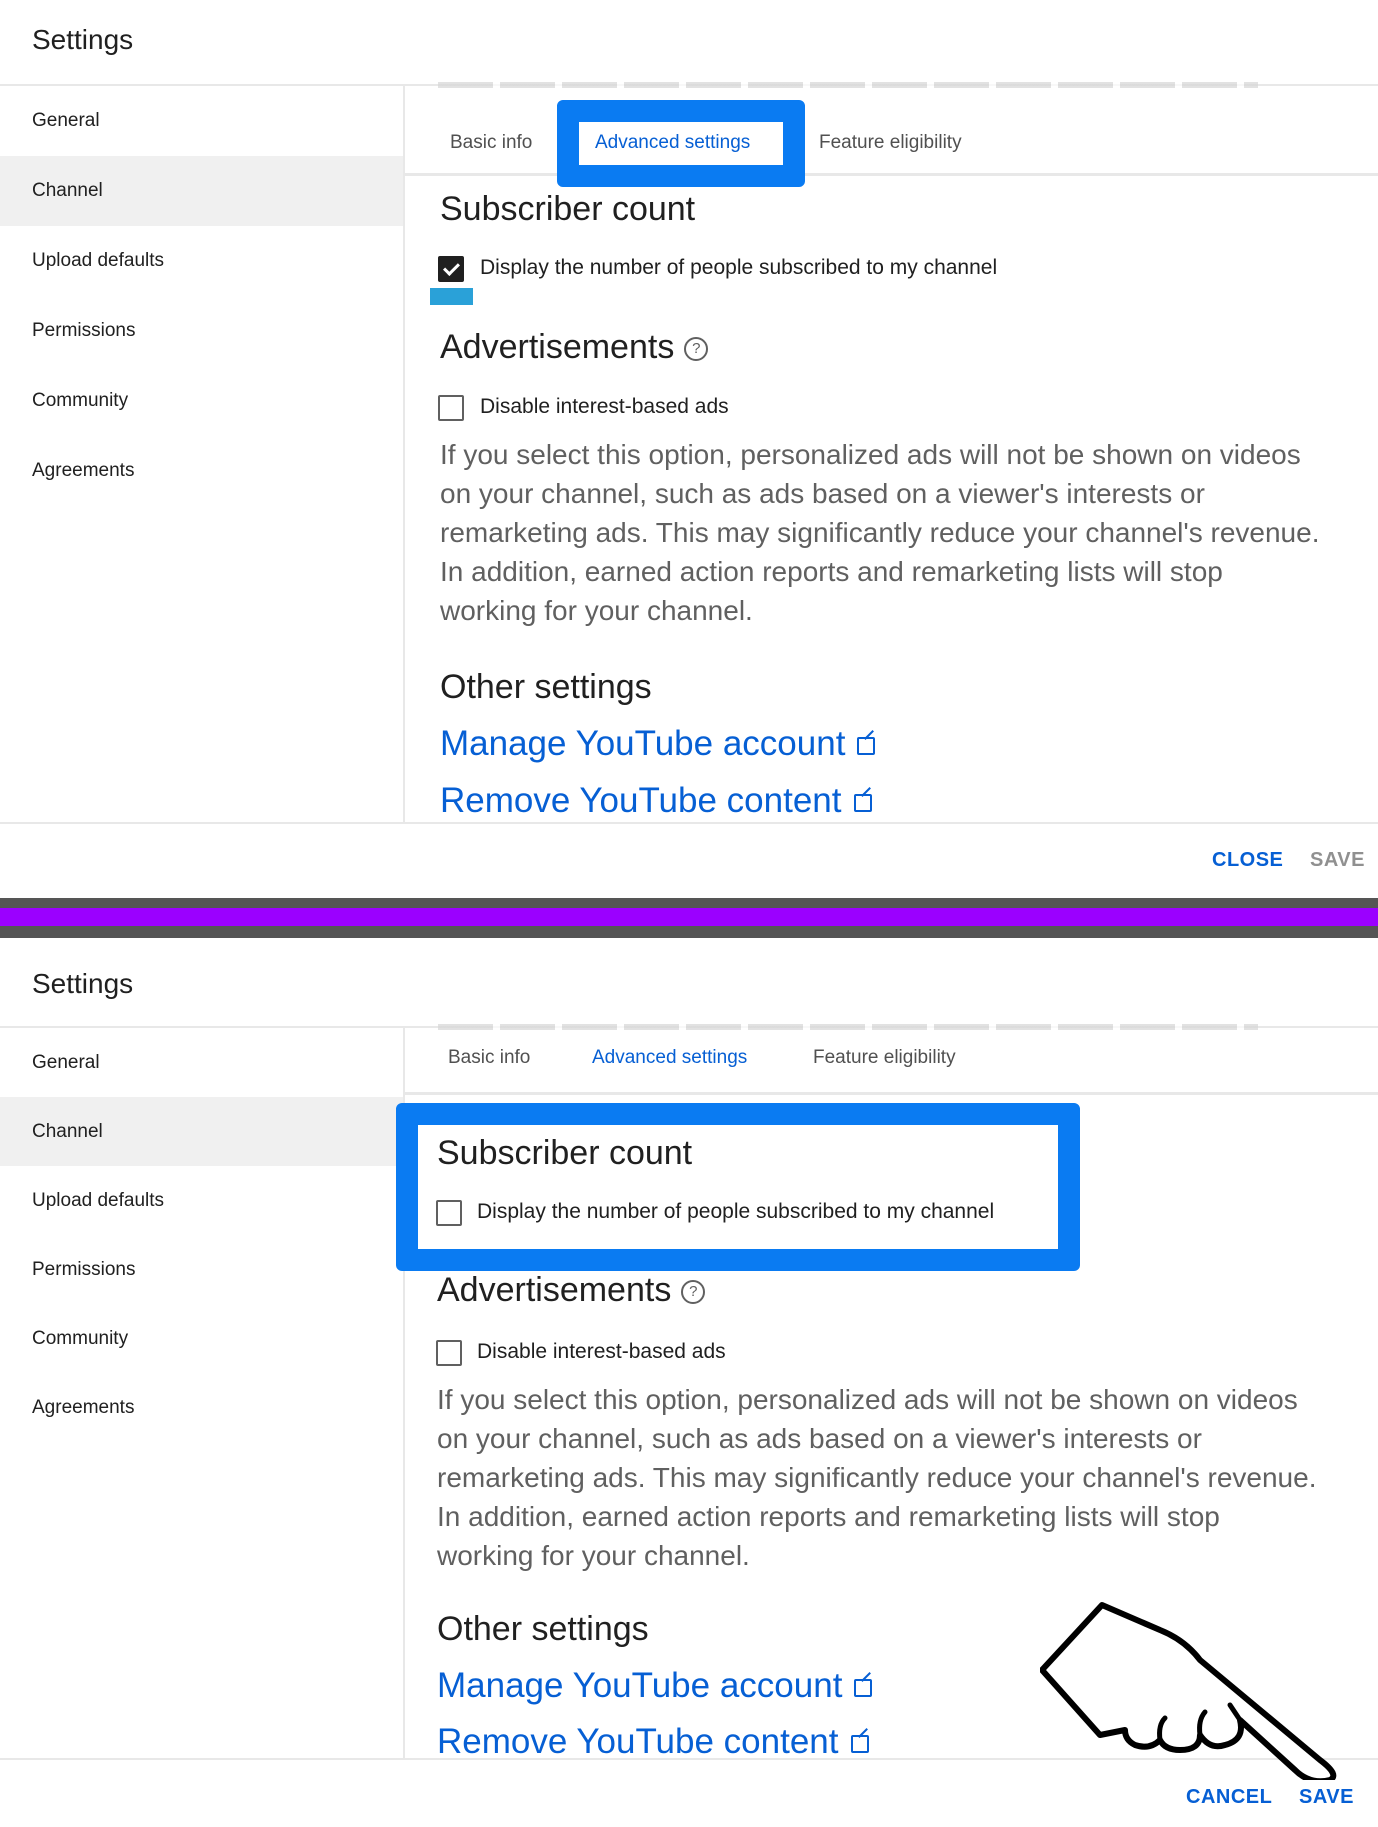  I want to click on cancel-button: CANCEL, so click(1229, 1797).